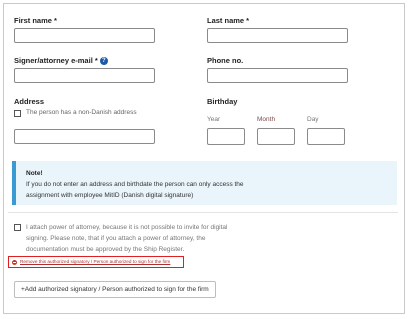 This screenshot has height=319, width=411. What do you see at coordinates (225, 60) in the screenshot?
I see `phone-label: Phone no.` at bounding box center [225, 60].